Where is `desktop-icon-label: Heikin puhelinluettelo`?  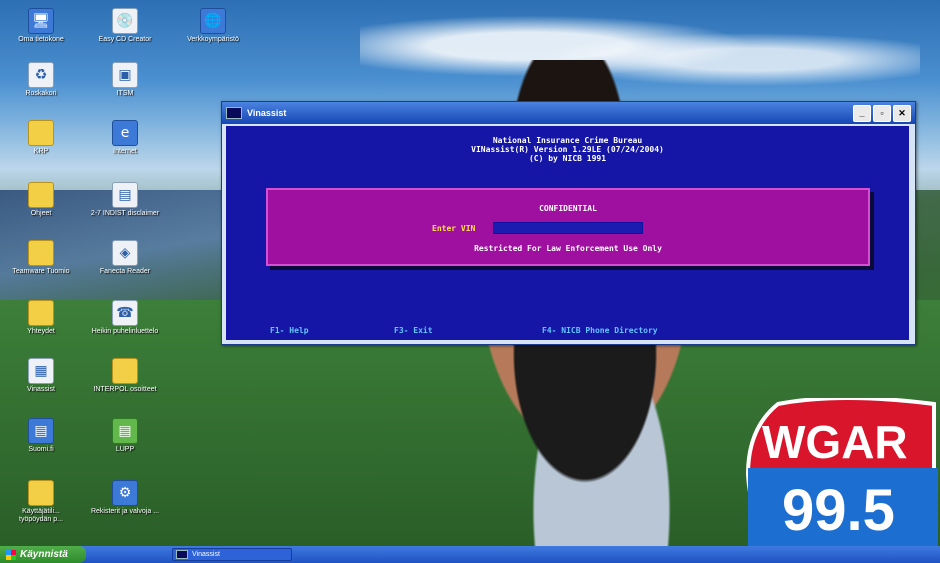 desktop-icon-label: Heikin puhelinluettelo is located at coordinates (125, 331).